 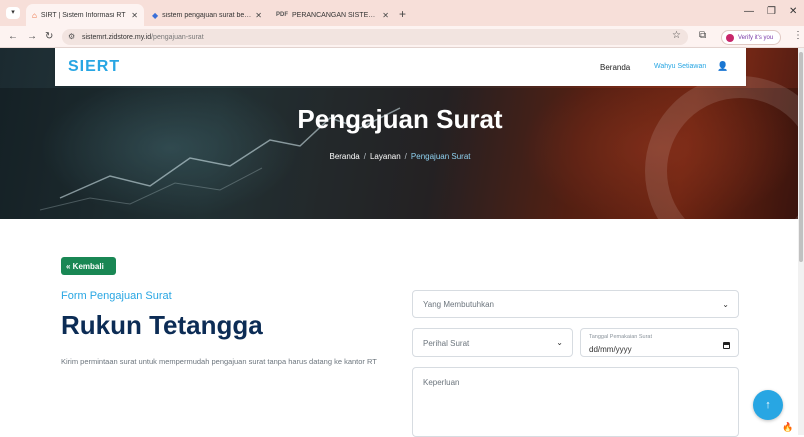 I want to click on tab-title: PERANCANGAN SISTEM INFOR, so click(x=335, y=15).